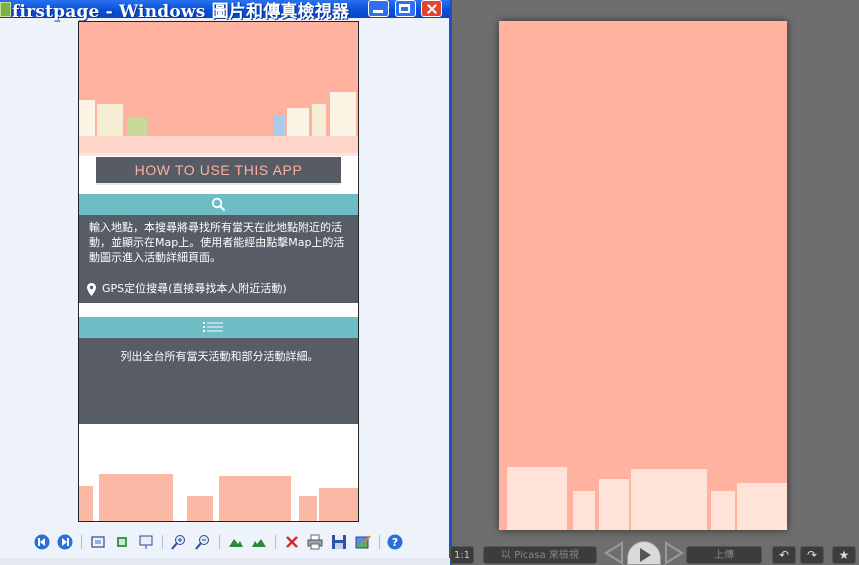  I want to click on best-fit-icon, so click(98, 542).